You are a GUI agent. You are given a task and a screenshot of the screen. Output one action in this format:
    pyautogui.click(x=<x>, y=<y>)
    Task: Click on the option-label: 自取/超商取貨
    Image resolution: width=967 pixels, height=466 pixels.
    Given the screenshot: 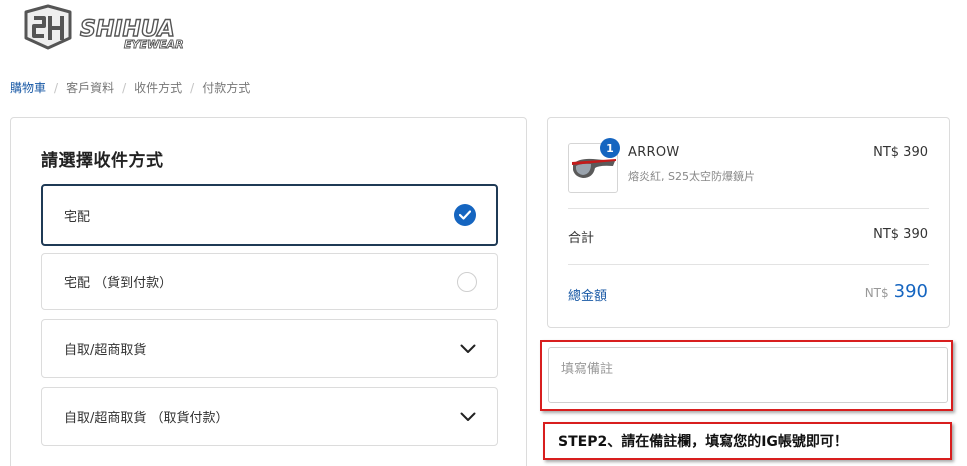 What is the action you would take?
    pyautogui.click(x=105, y=350)
    